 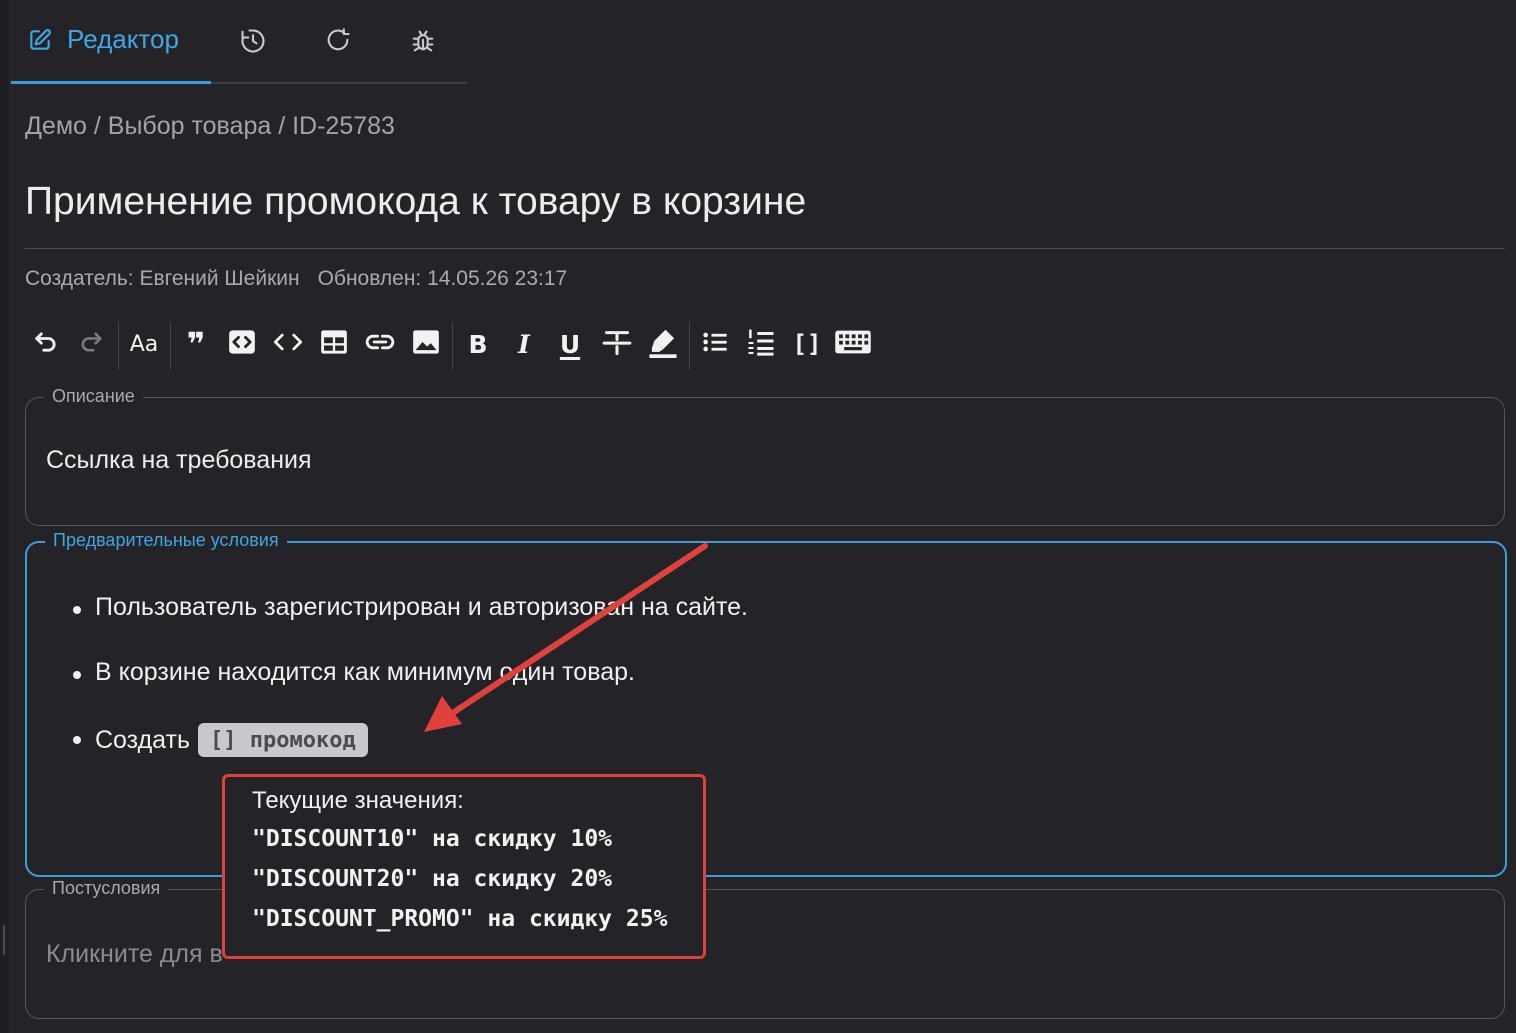 I want to click on updated-text: Обновлен: 14.05.26 23:17, so click(x=442, y=278).